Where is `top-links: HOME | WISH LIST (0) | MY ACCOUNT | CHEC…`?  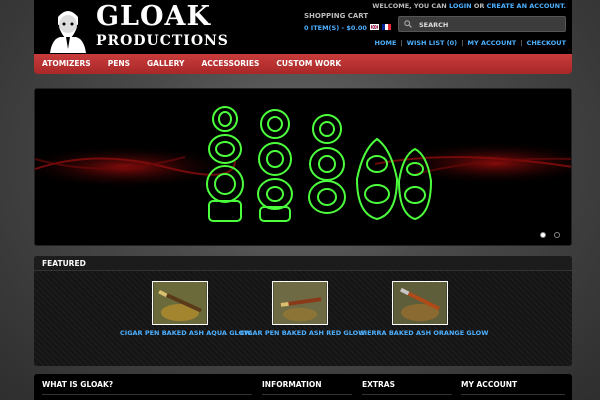
top-links: HOME | WISH LIST (0) | MY ACCOUNT | CHEC… is located at coordinates (470, 43).